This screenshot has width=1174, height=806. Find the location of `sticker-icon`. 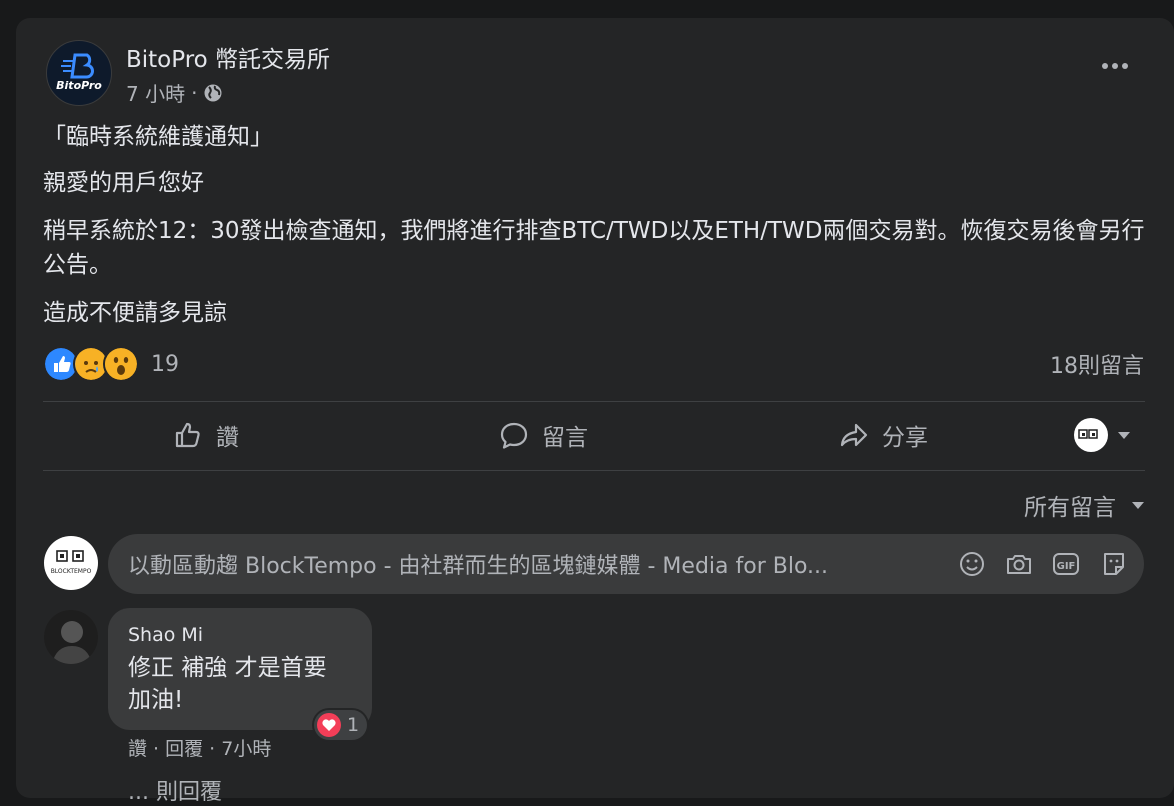

sticker-icon is located at coordinates (1114, 564).